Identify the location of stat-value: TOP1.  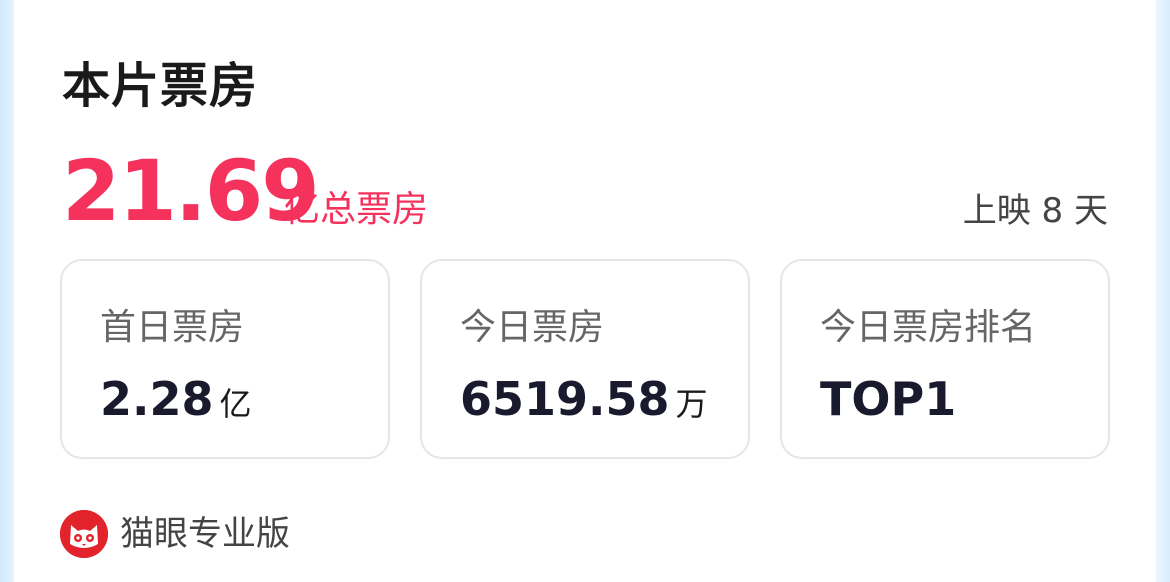
(888, 399).